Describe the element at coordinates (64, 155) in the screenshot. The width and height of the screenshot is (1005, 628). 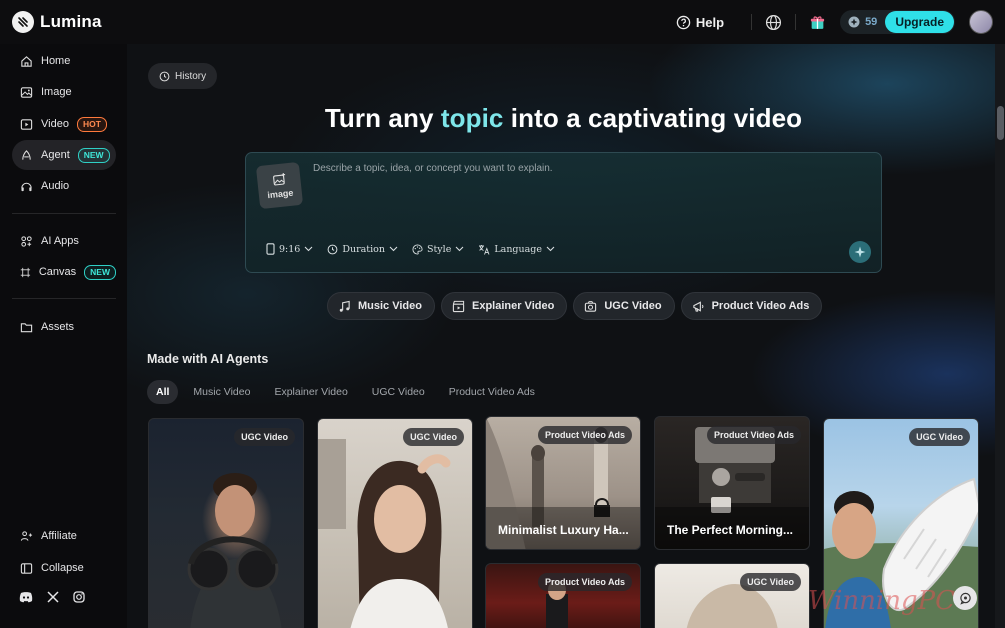
I see `sidebar-item-agent: Agent NEW` at that location.